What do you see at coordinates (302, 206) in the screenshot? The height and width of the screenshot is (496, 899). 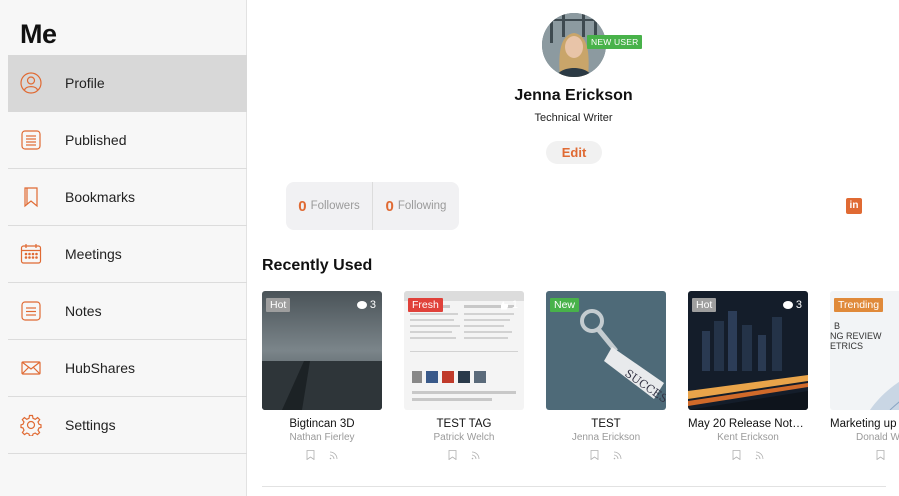 I see `followers-count: 0` at bounding box center [302, 206].